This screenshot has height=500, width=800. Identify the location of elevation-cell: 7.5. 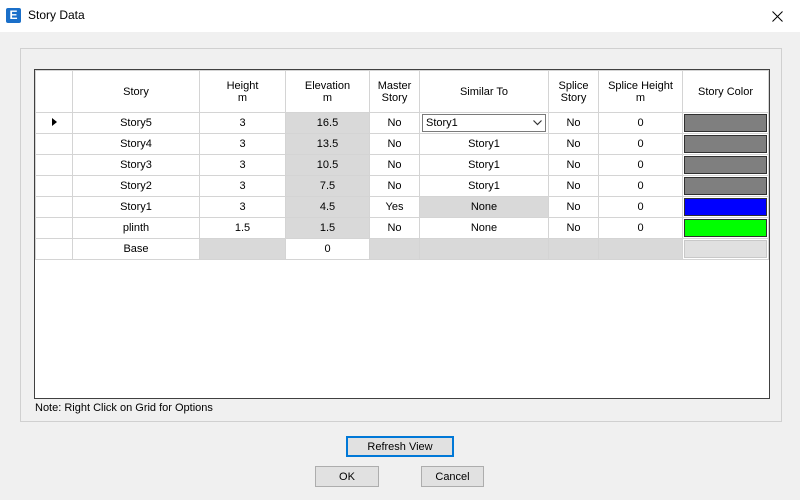
(327, 186).